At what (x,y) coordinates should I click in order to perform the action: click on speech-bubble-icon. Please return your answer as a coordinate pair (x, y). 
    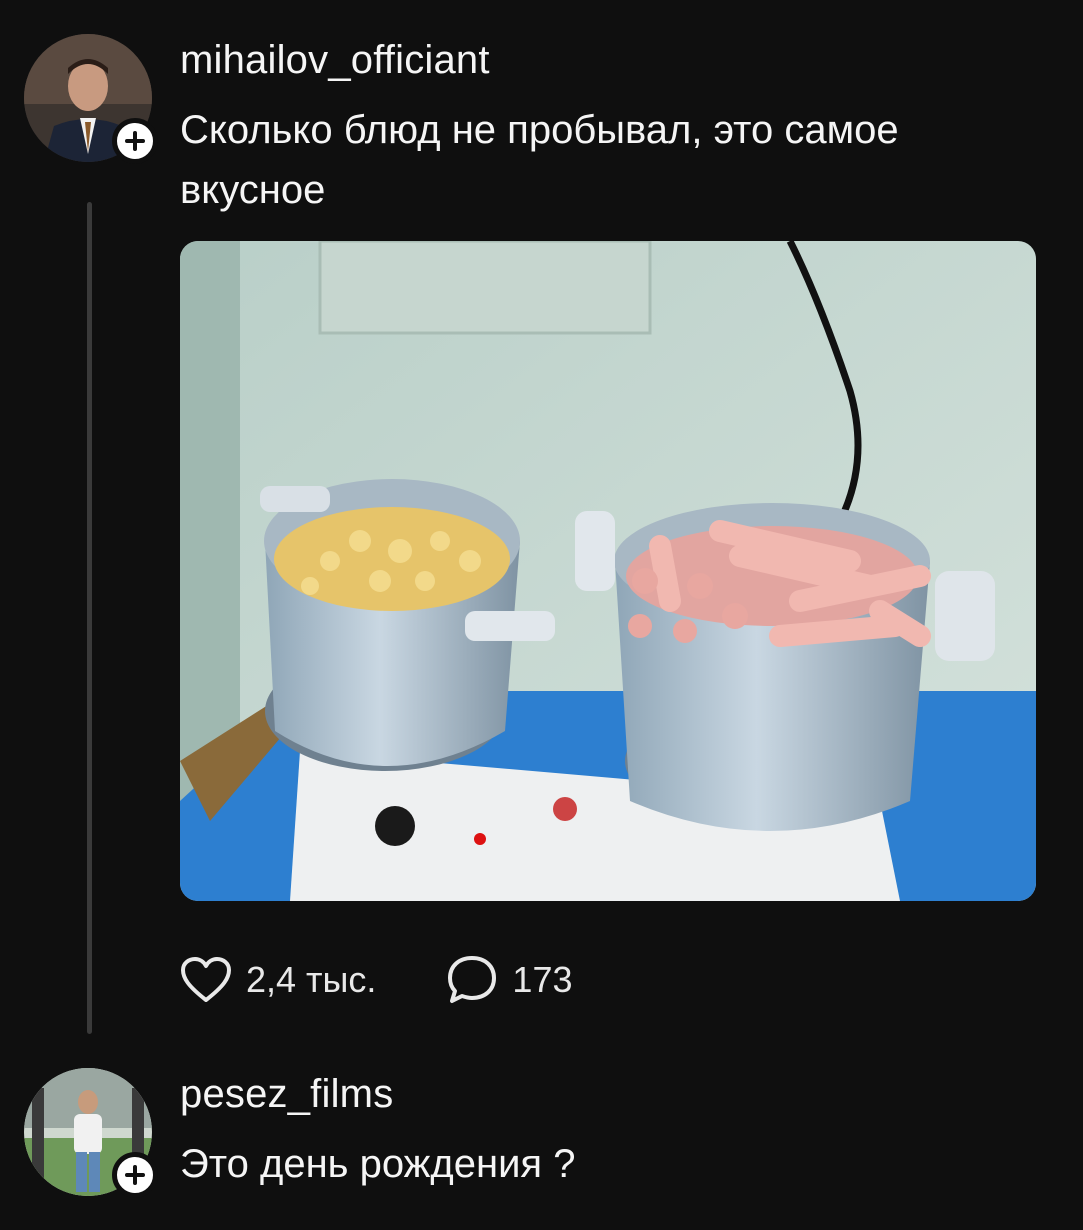
    Looking at the image, I should click on (472, 979).